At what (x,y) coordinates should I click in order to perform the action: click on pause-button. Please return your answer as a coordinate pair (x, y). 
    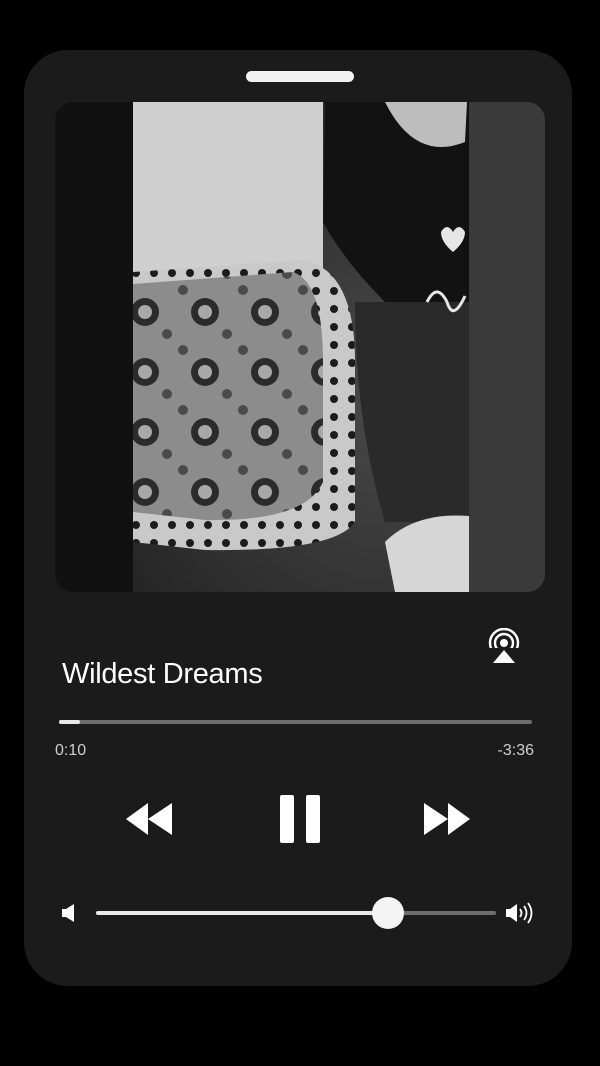
    Looking at the image, I should click on (300, 819).